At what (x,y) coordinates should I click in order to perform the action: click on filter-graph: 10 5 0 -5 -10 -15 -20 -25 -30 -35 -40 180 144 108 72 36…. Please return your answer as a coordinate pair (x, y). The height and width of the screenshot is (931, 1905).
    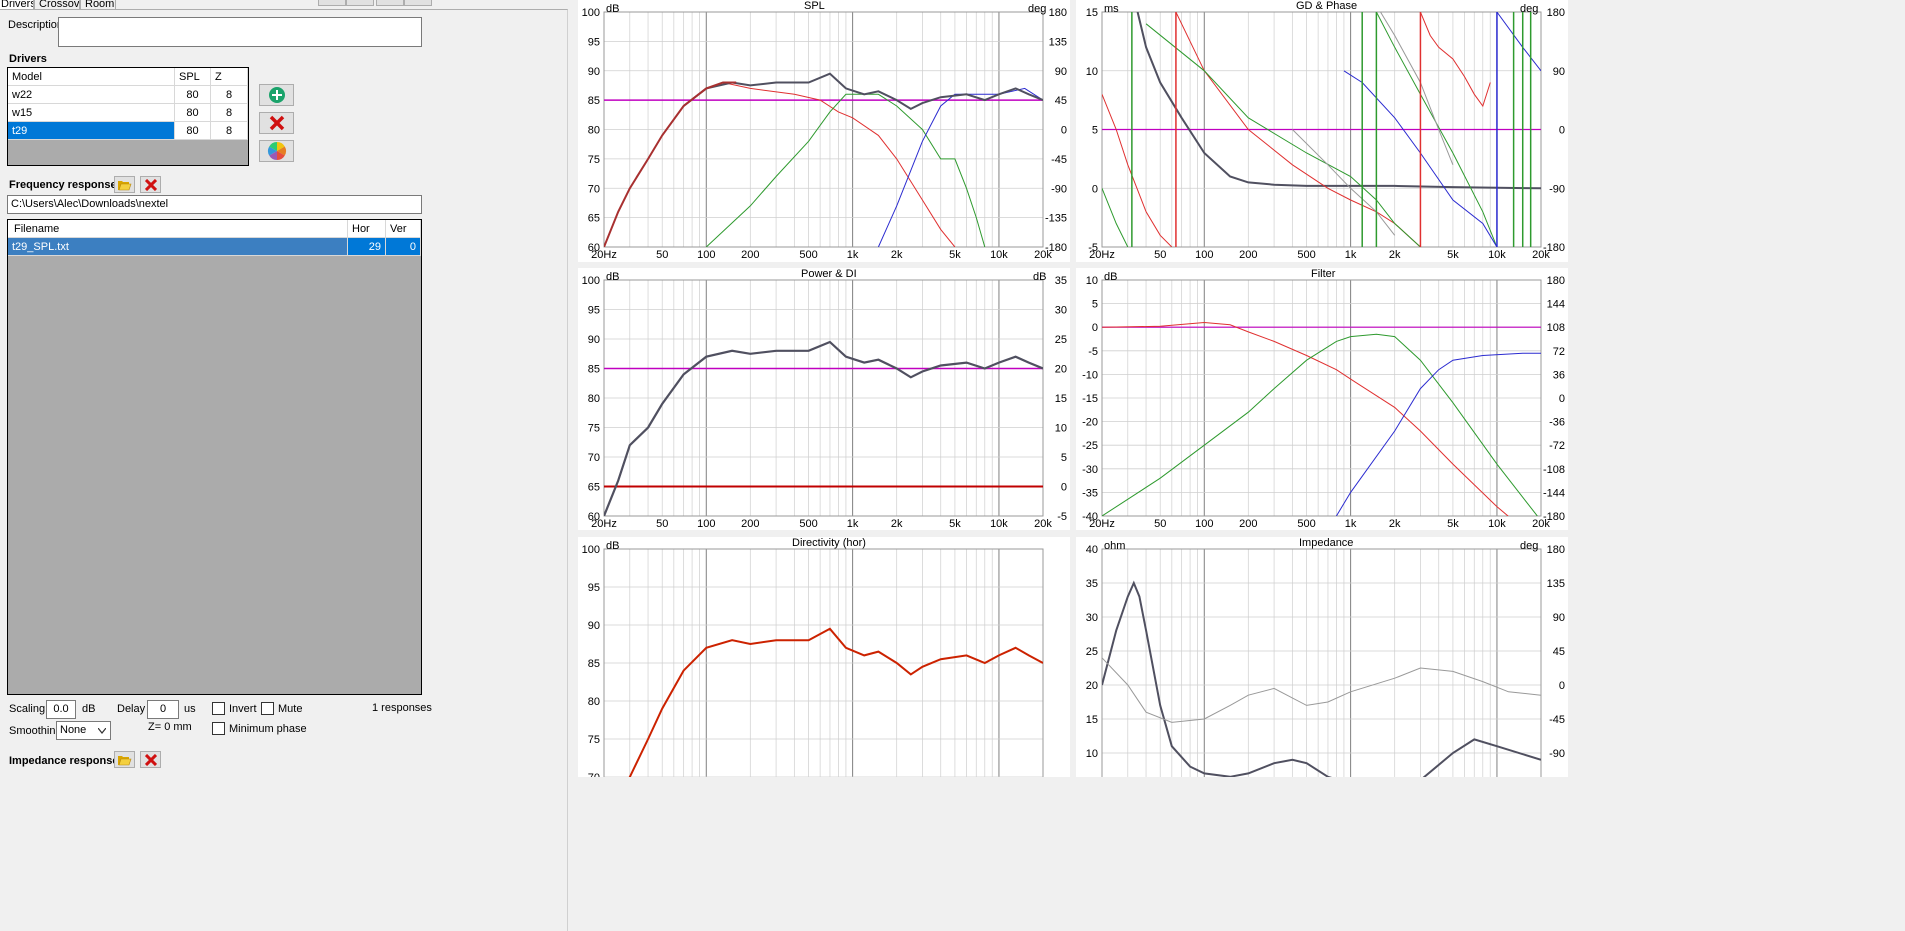
    Looking at the image, I should click on (1322, 399).